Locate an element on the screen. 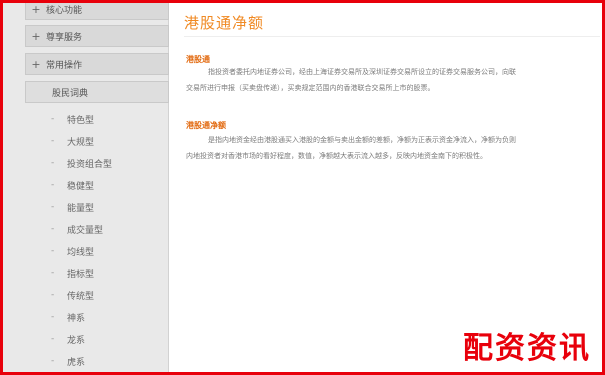  menu-group-dictionary: 股民词典 is located at coordinates (97, 92).